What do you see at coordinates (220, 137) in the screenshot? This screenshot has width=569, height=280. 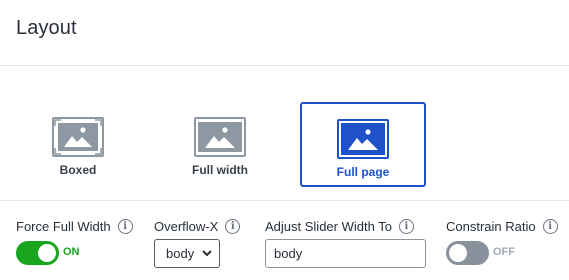 I see `full-width-layout-icon` at bounding box center [220, 137].